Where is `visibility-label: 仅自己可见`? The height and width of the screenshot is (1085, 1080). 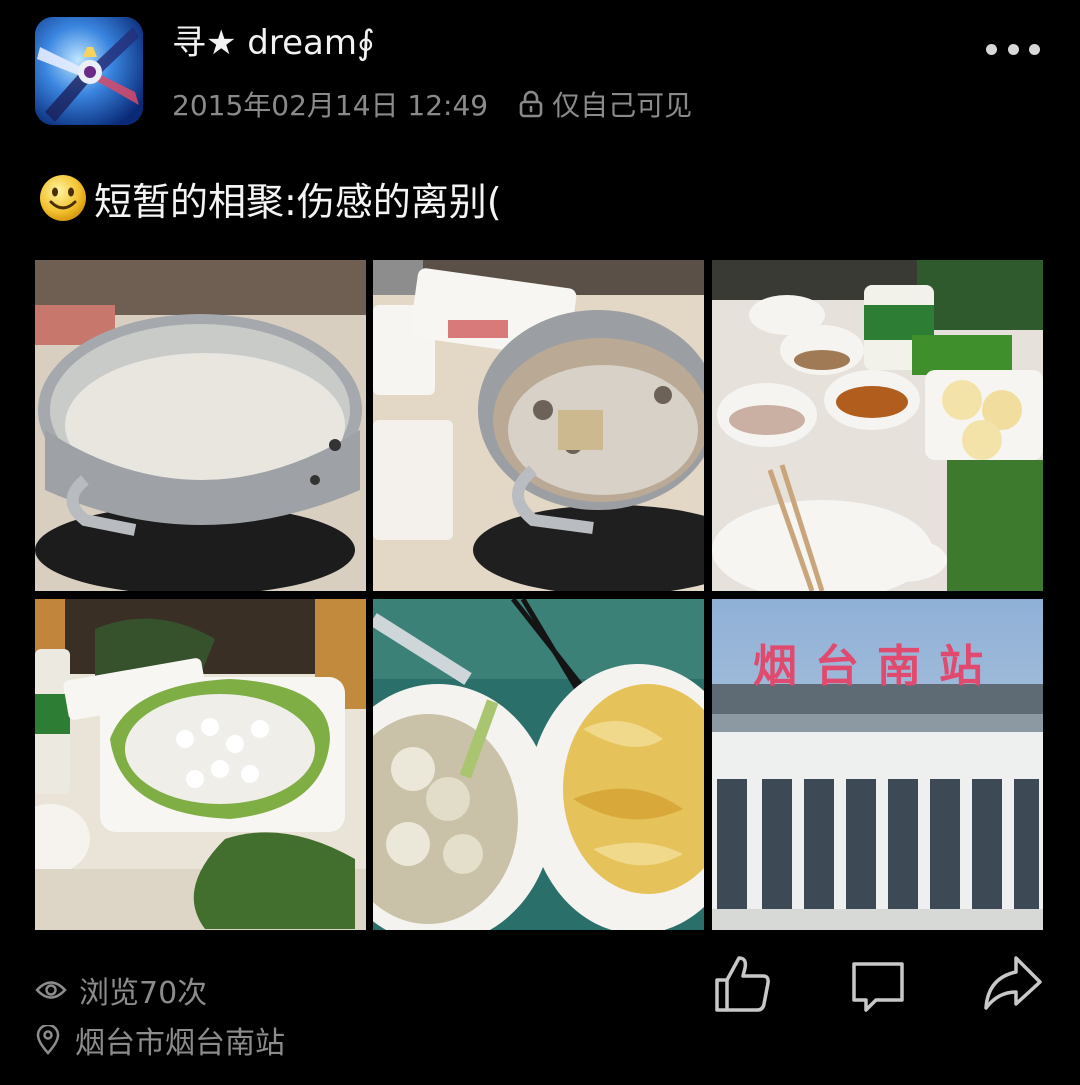 visibility-label: 仅自己可见 is located at coordinates (622, 105).